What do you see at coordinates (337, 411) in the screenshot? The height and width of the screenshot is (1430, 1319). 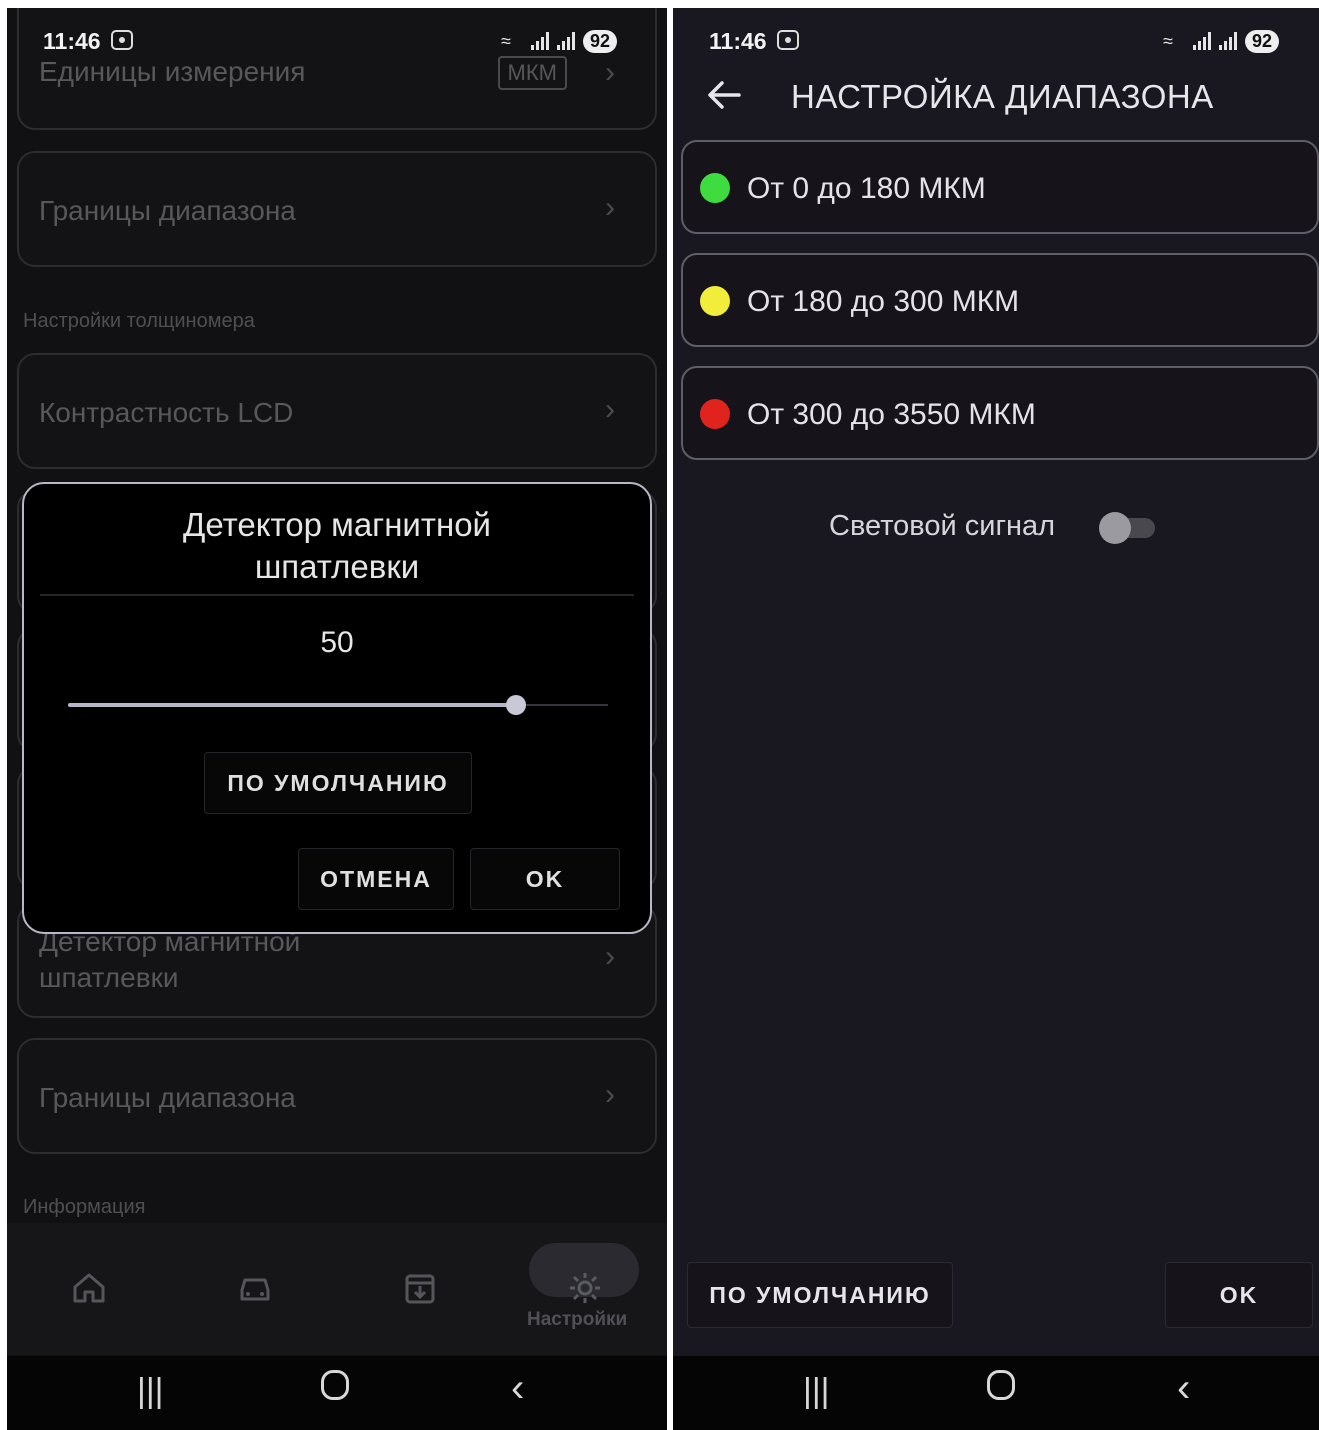 I see `lcd-contrast-card: Контрастность LCD ›` at bounding box center [337, 411].